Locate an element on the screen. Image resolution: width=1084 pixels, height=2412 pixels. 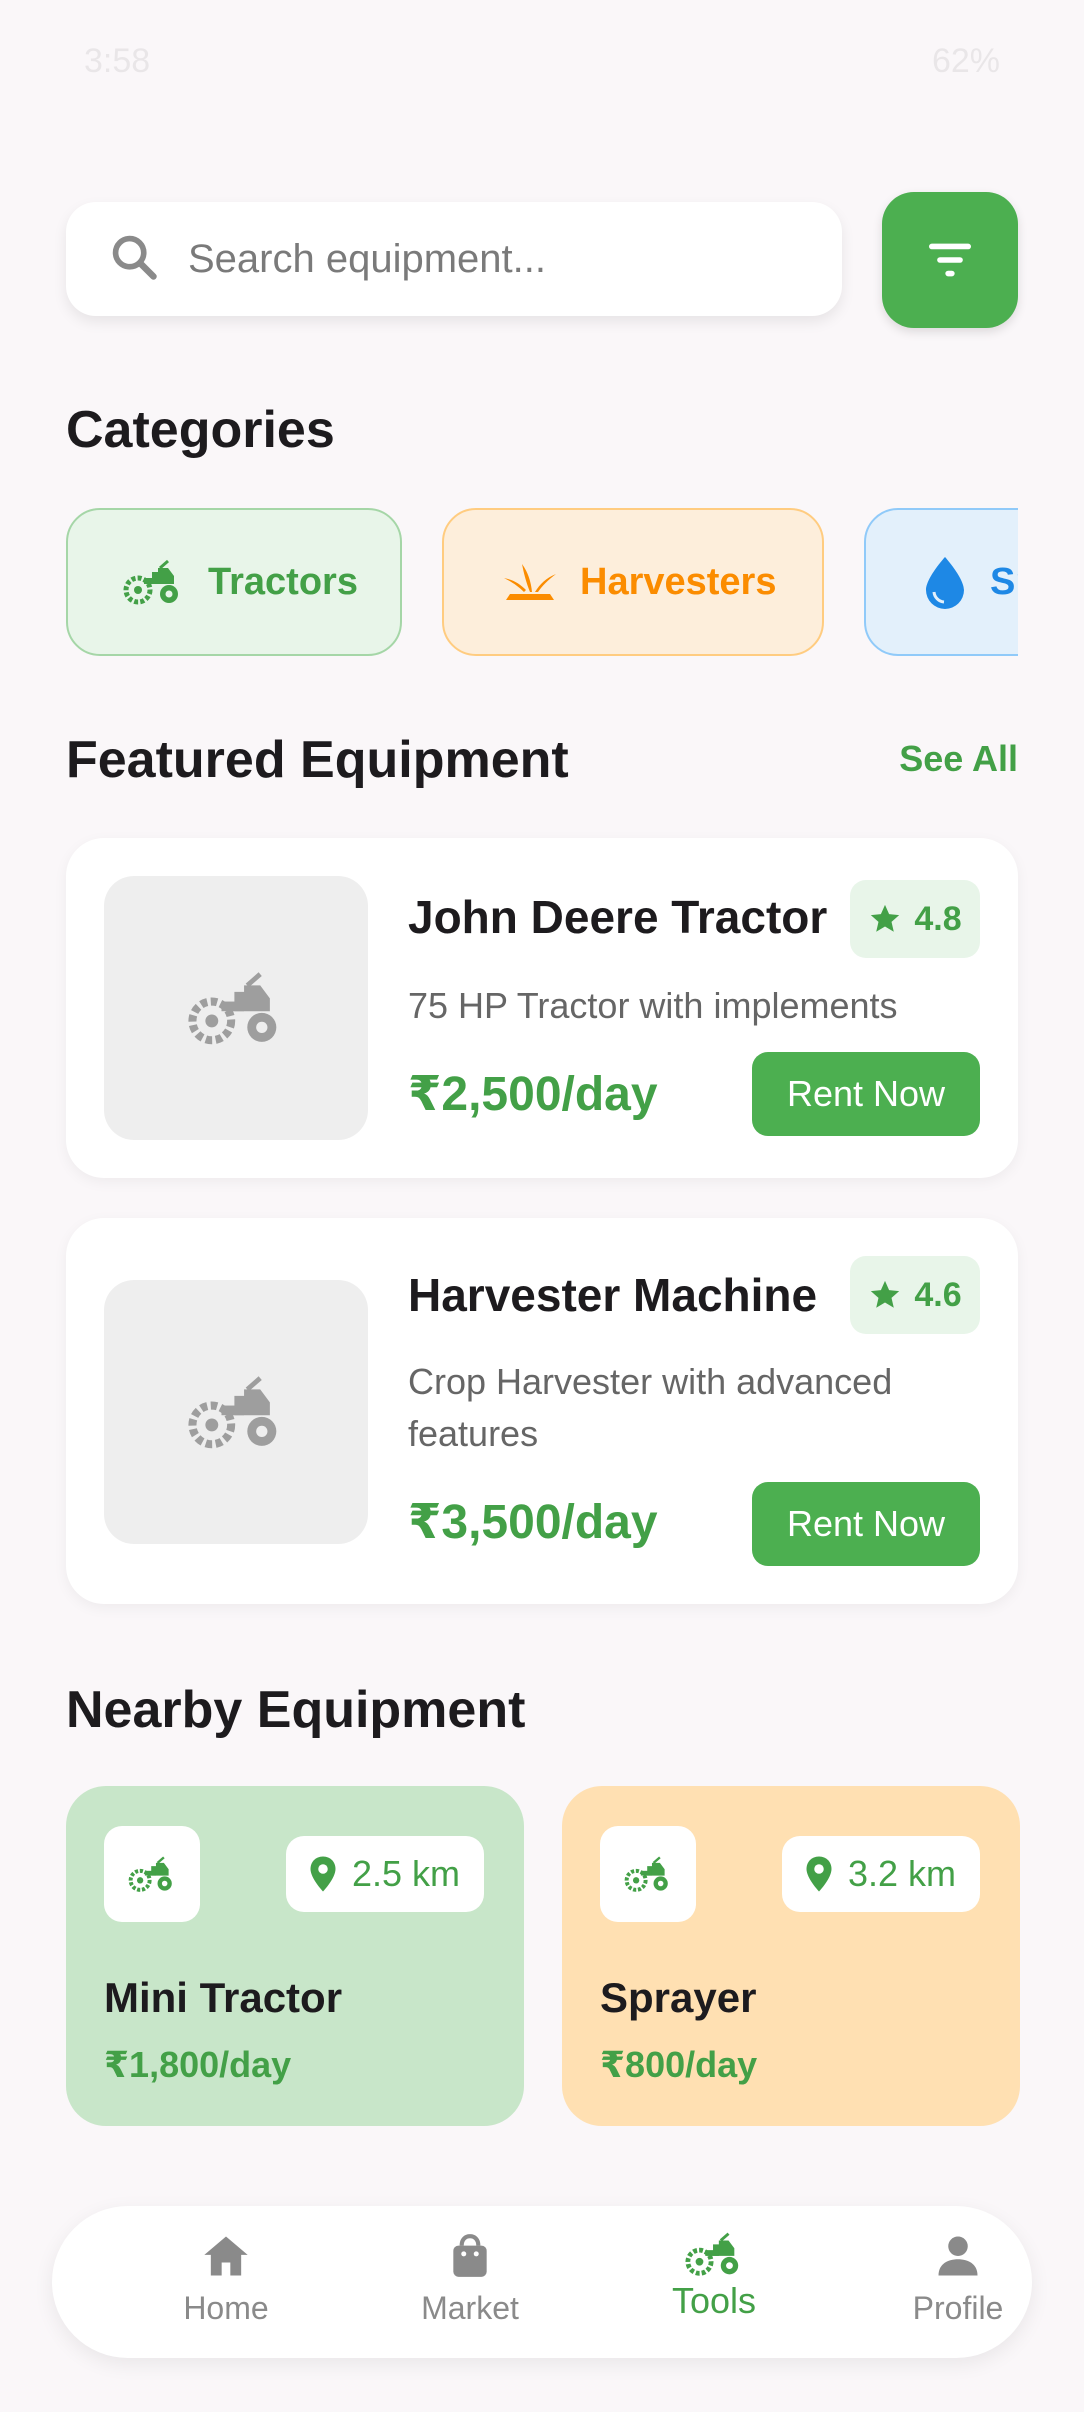
rating-value: 4.6 is located at coordinates (938, 1294).